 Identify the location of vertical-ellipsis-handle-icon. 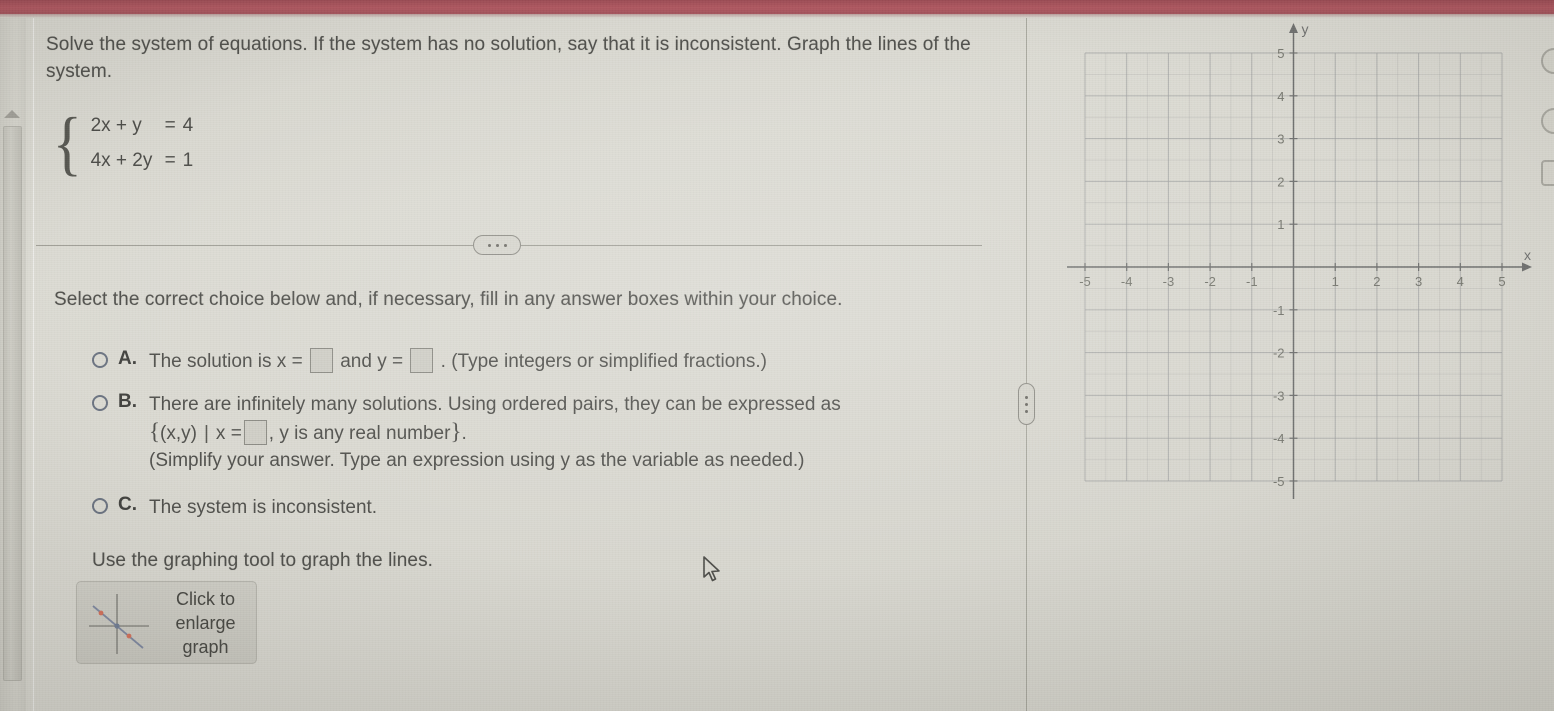
(1026, 404).